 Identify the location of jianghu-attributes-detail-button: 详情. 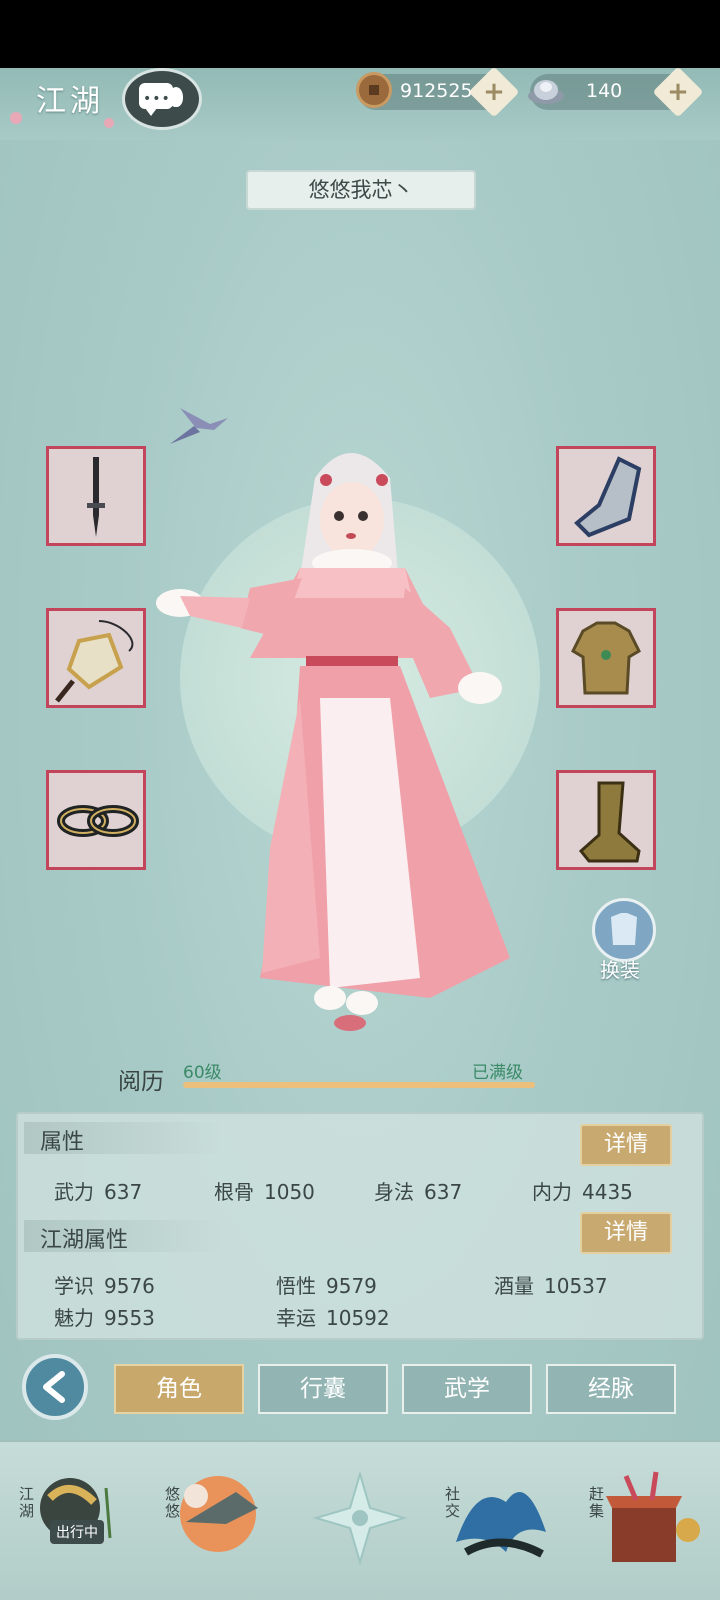
(626, 1233).